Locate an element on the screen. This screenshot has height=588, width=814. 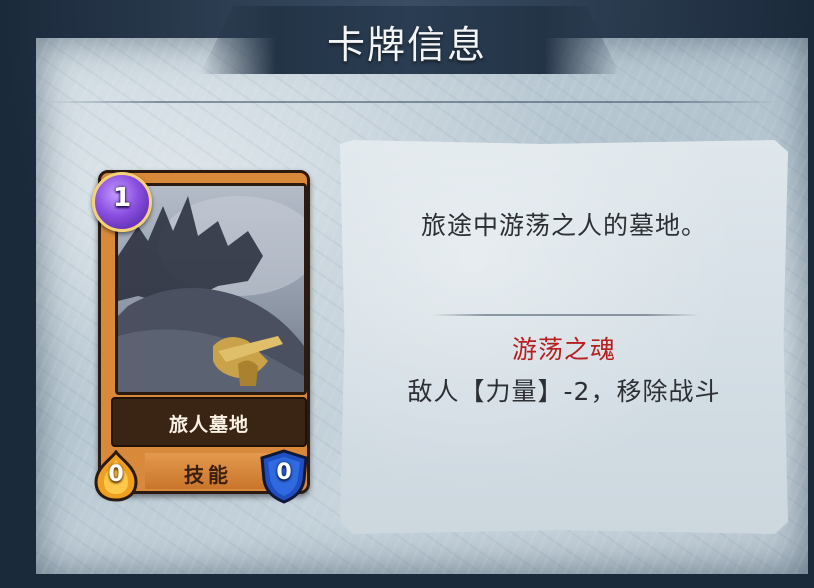
card-name: 旅人墓地 is located at coordinates (208, 425).